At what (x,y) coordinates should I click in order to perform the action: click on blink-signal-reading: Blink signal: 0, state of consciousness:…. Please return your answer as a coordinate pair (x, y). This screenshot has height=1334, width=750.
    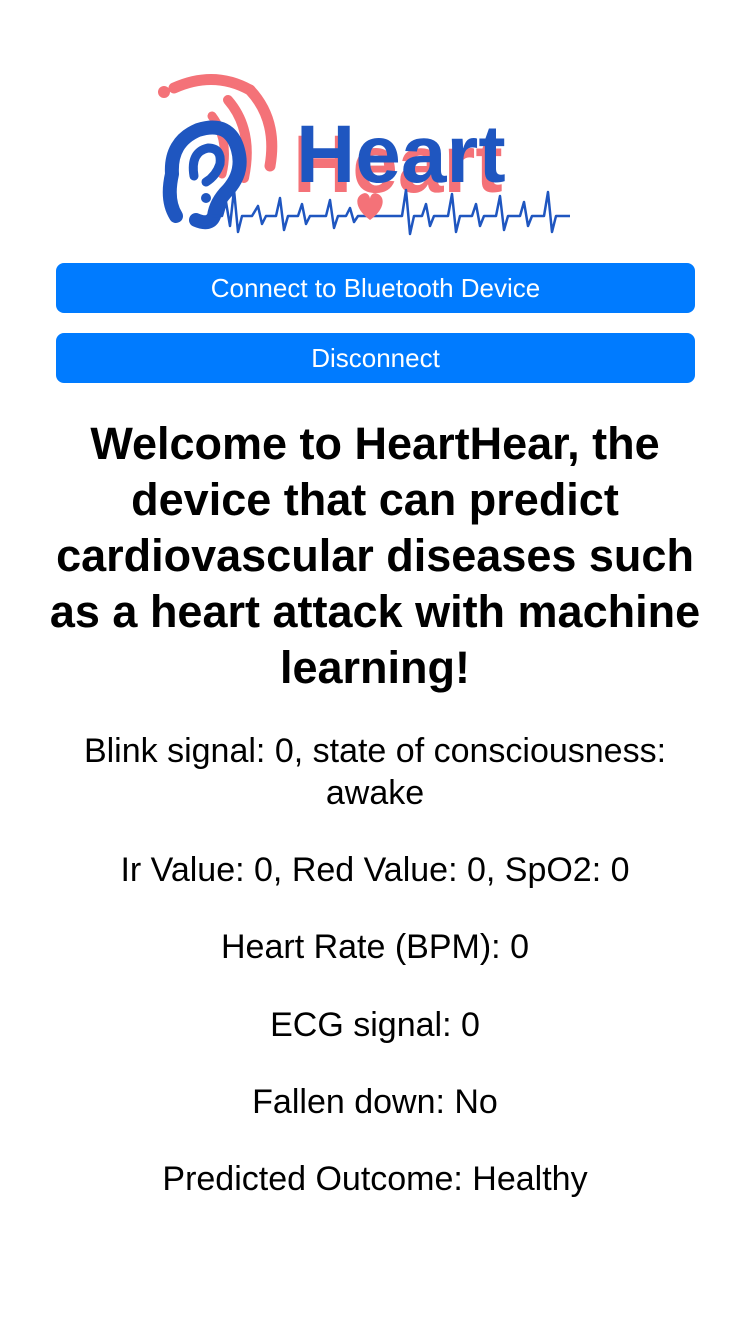
    Looking at the image, I should click on (375, 772).